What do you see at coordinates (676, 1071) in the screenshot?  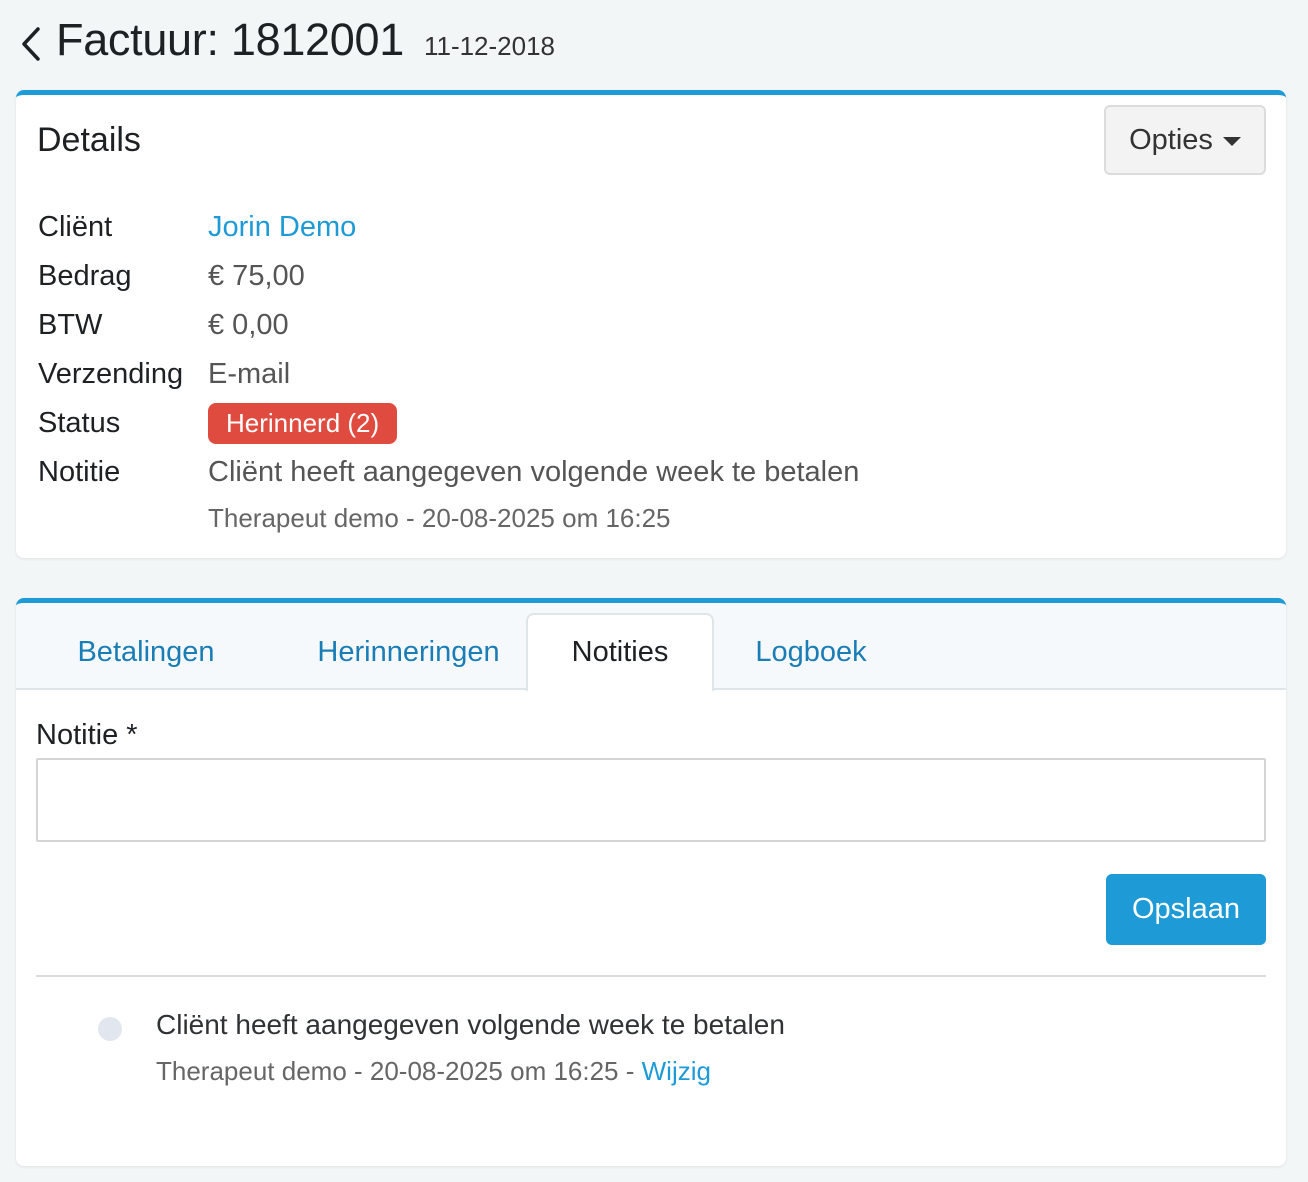 I see `edit-note-link: Wijzig` at bounding box center [676, 1071].